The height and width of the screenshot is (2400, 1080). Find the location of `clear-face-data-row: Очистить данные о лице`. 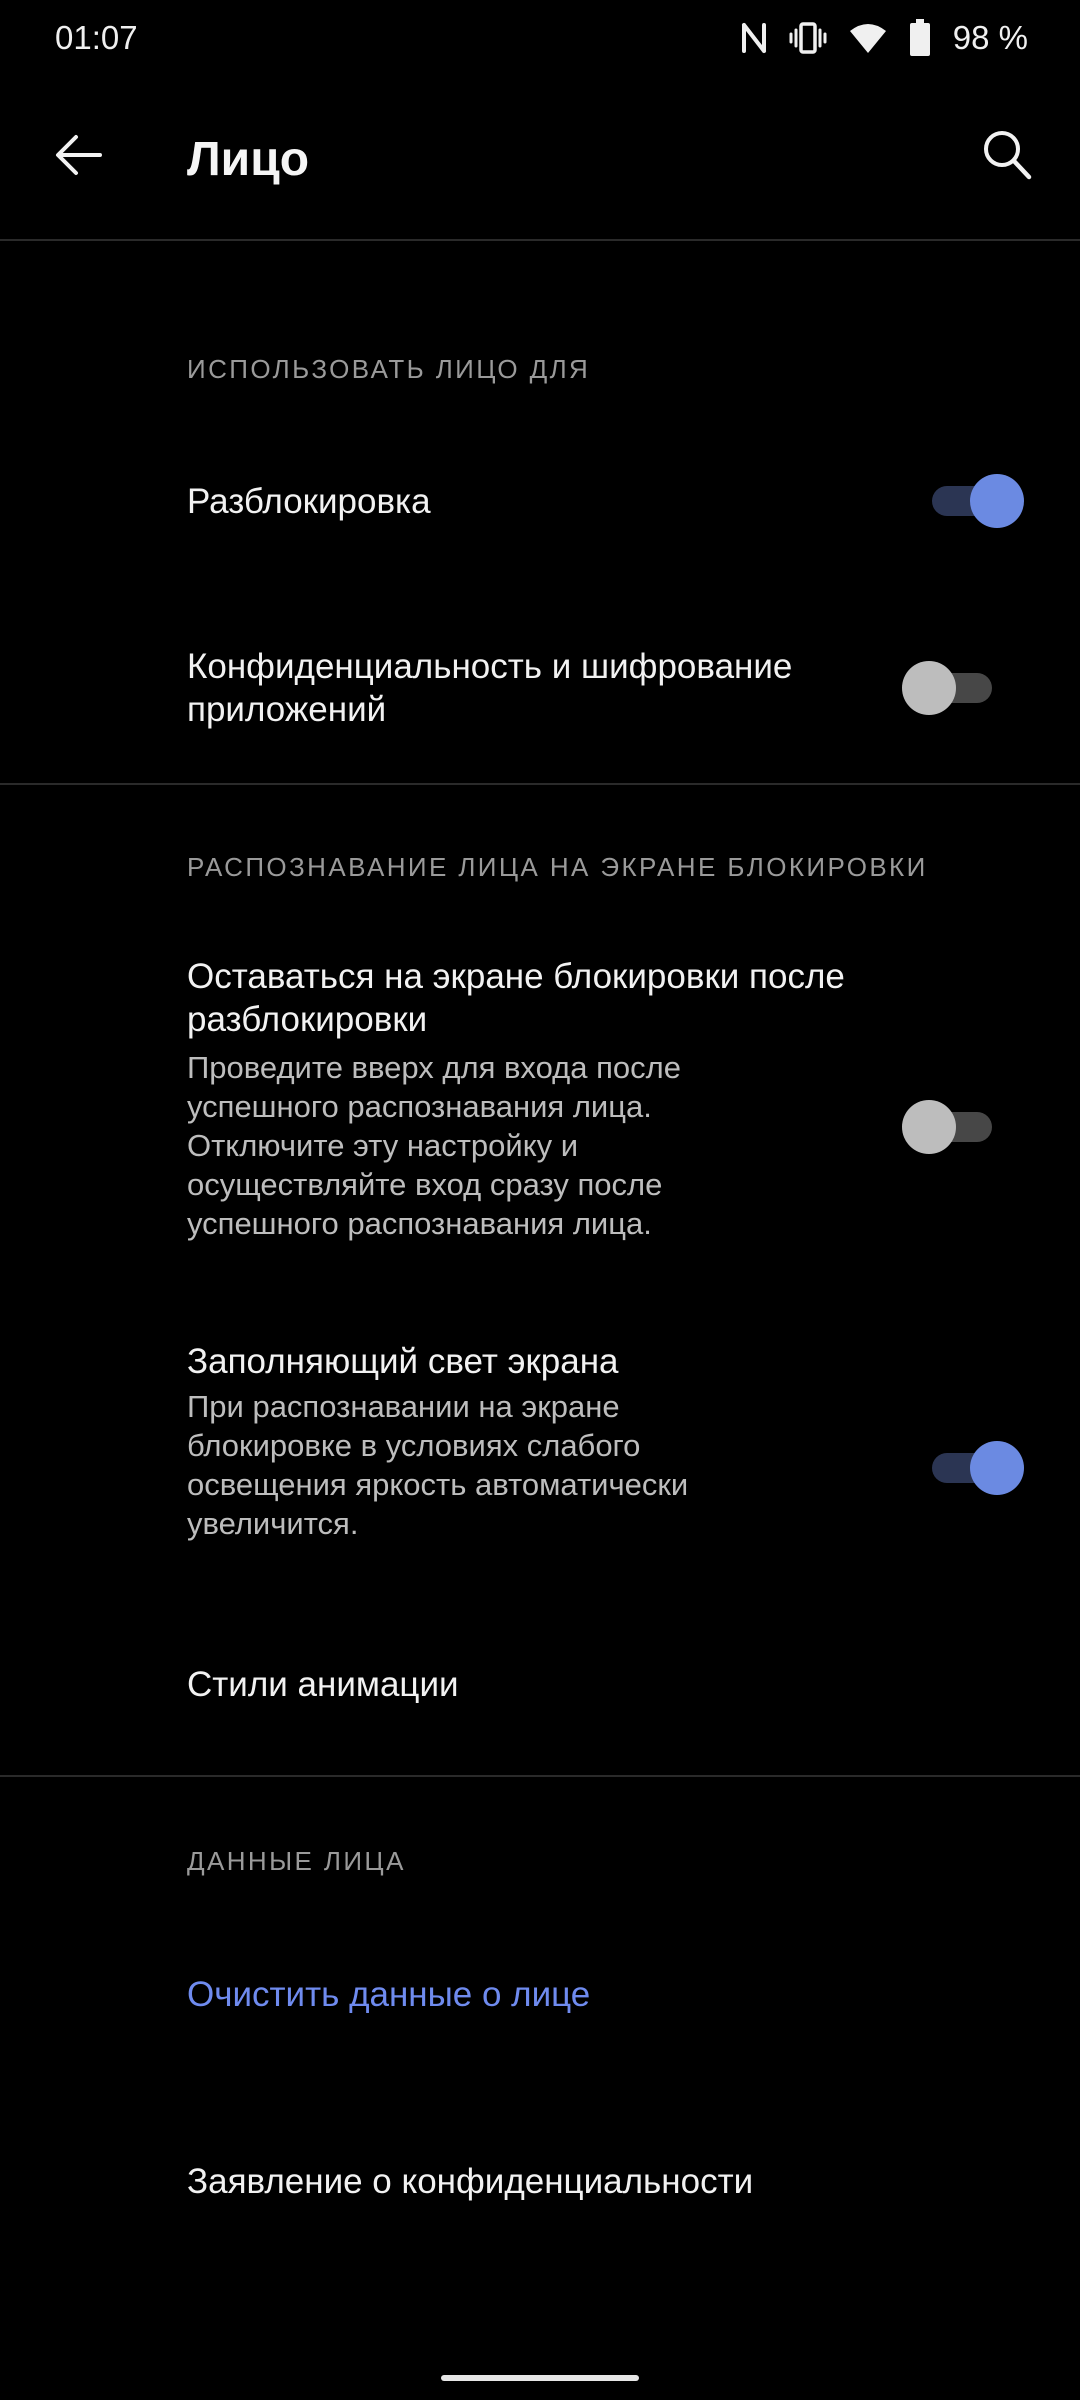

clear-face-data-row: Очистить данные о лице is located at coordinates (540, 1995).